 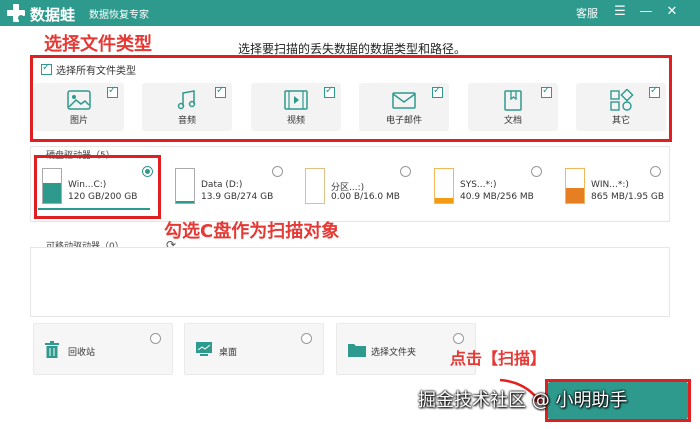 I want to click on drive-size: 13.9 GB/274 GB, so click(x=237, y=197).